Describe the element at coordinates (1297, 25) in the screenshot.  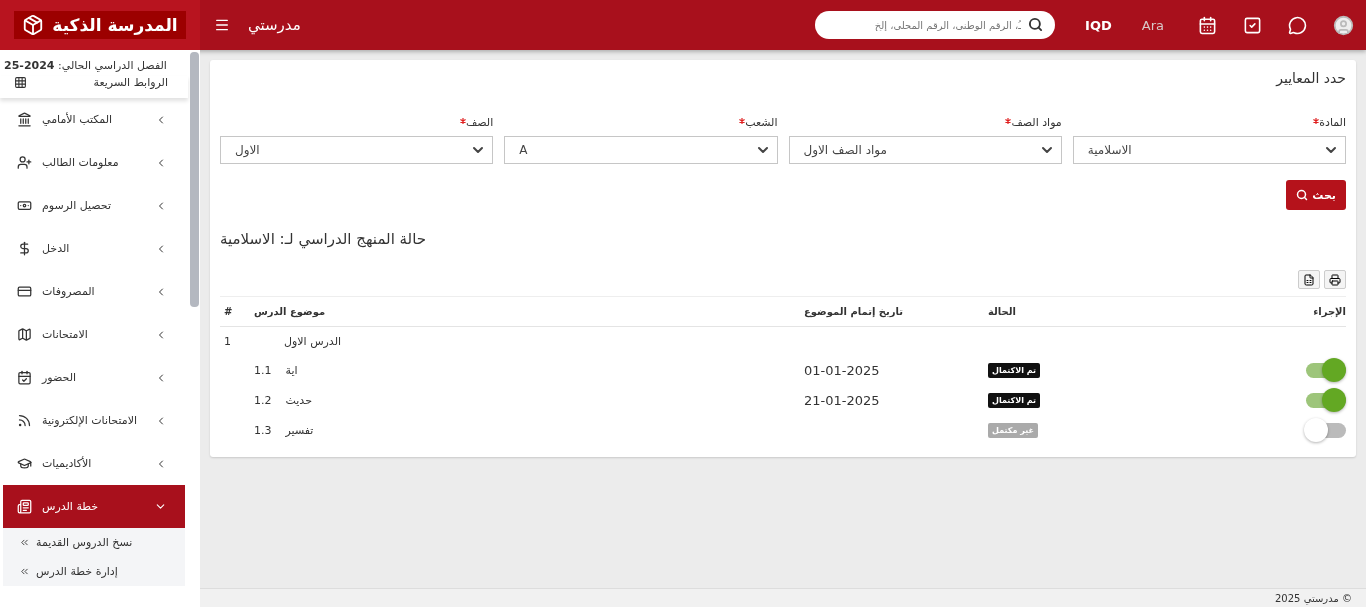
I see `chat-icon` at that location.